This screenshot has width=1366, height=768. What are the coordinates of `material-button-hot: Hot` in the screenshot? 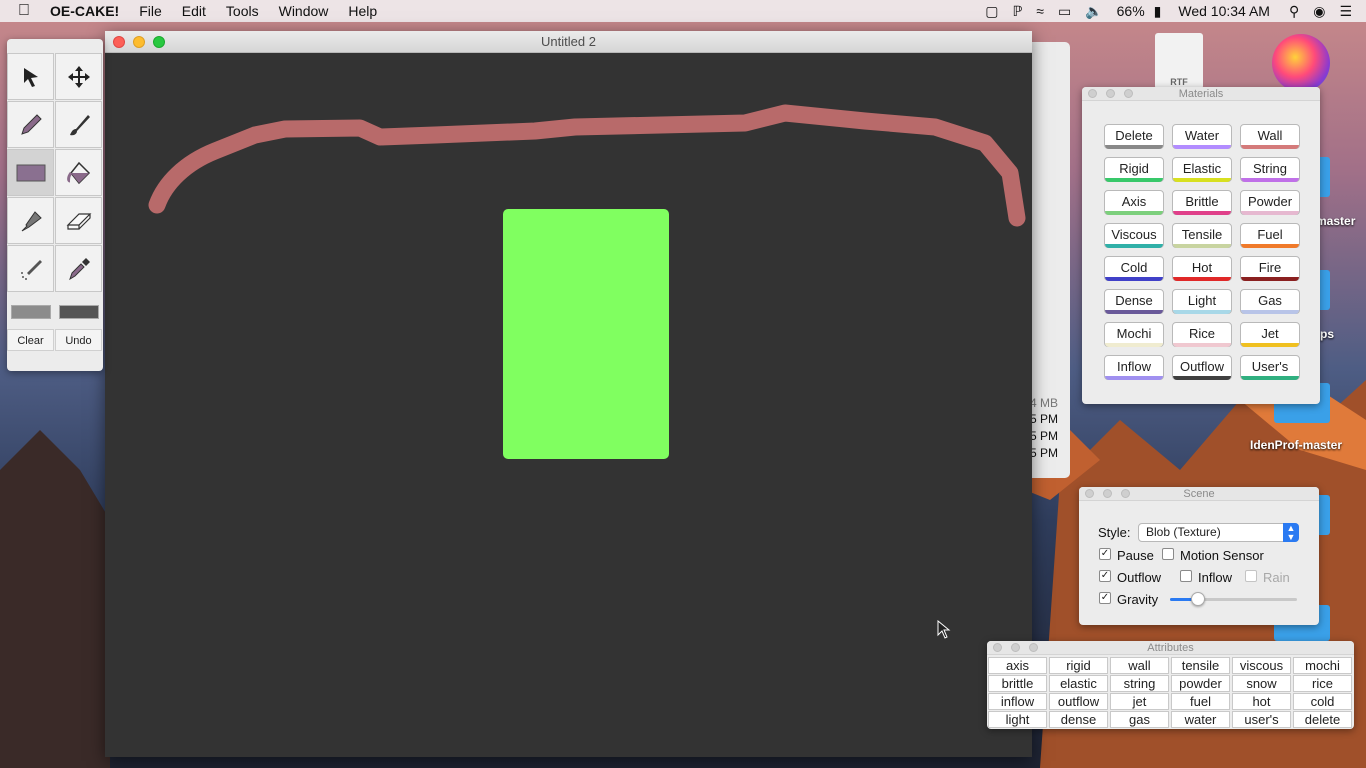 It's located at (1202, 268).